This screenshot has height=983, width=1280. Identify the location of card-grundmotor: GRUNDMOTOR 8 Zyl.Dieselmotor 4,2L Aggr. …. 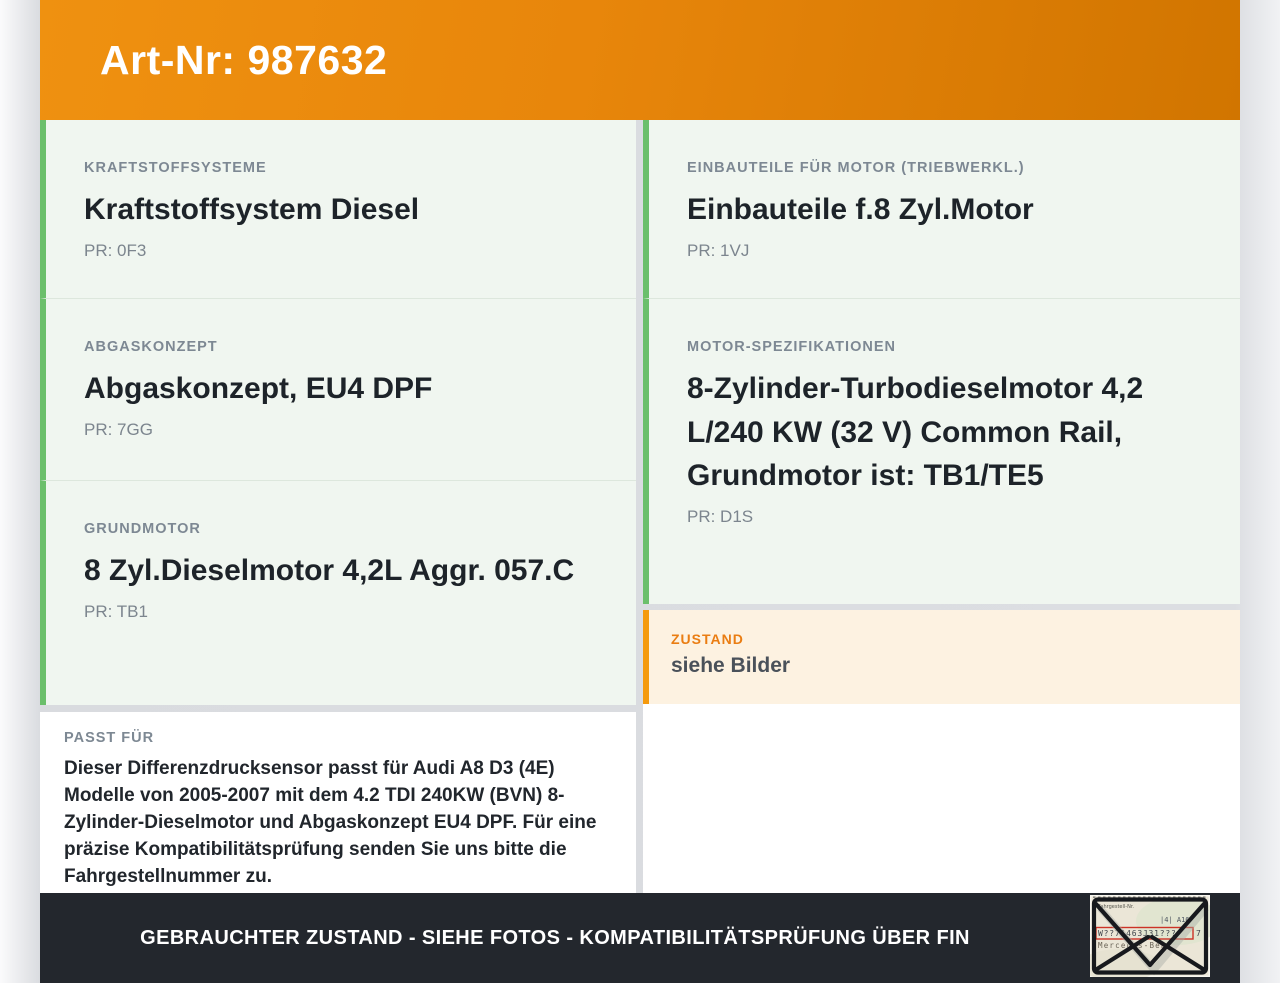
(338, 592).